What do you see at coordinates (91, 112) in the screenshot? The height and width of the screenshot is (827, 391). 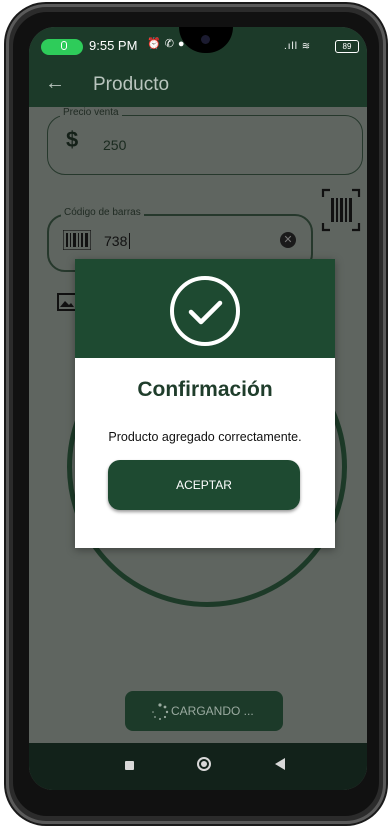 I see `price-label: Precio venta` at bounding box center [91, 112].